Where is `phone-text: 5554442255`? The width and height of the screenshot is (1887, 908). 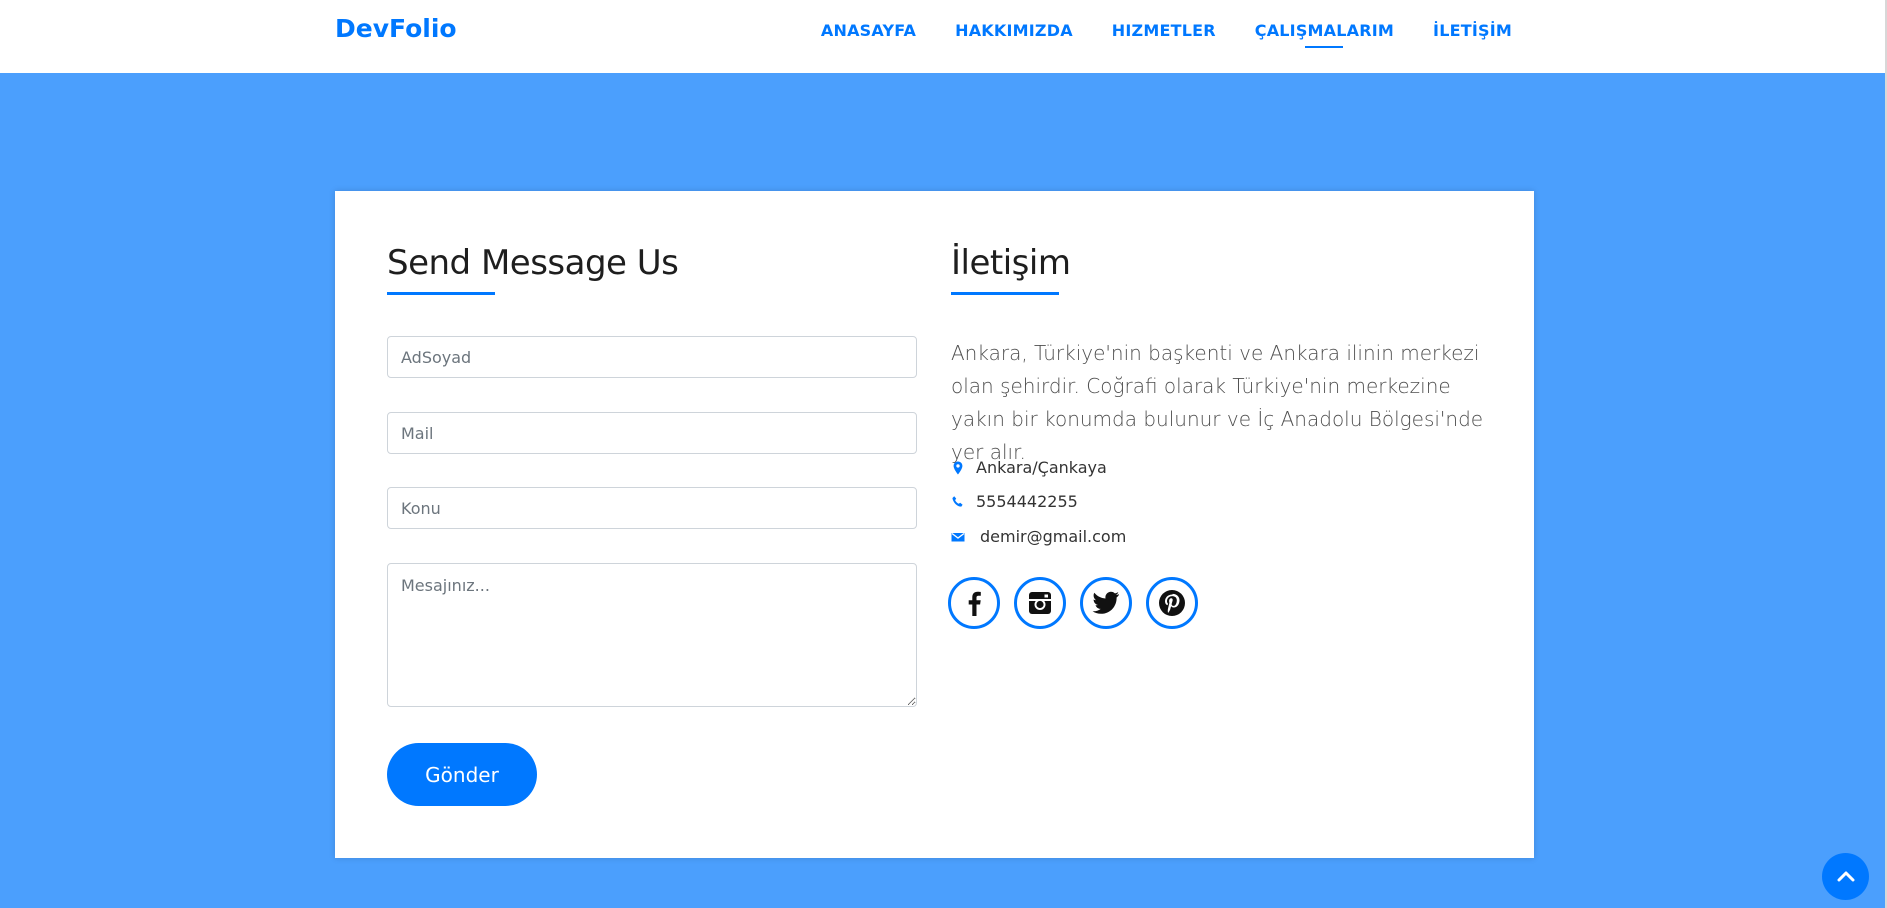 phone-text: 5554442255 is located at coordinates (1027, 501).